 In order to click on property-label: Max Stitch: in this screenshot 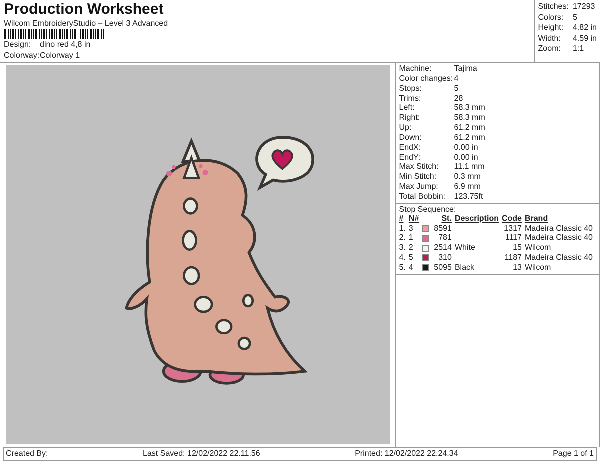, I will do `click(419, 167)`.